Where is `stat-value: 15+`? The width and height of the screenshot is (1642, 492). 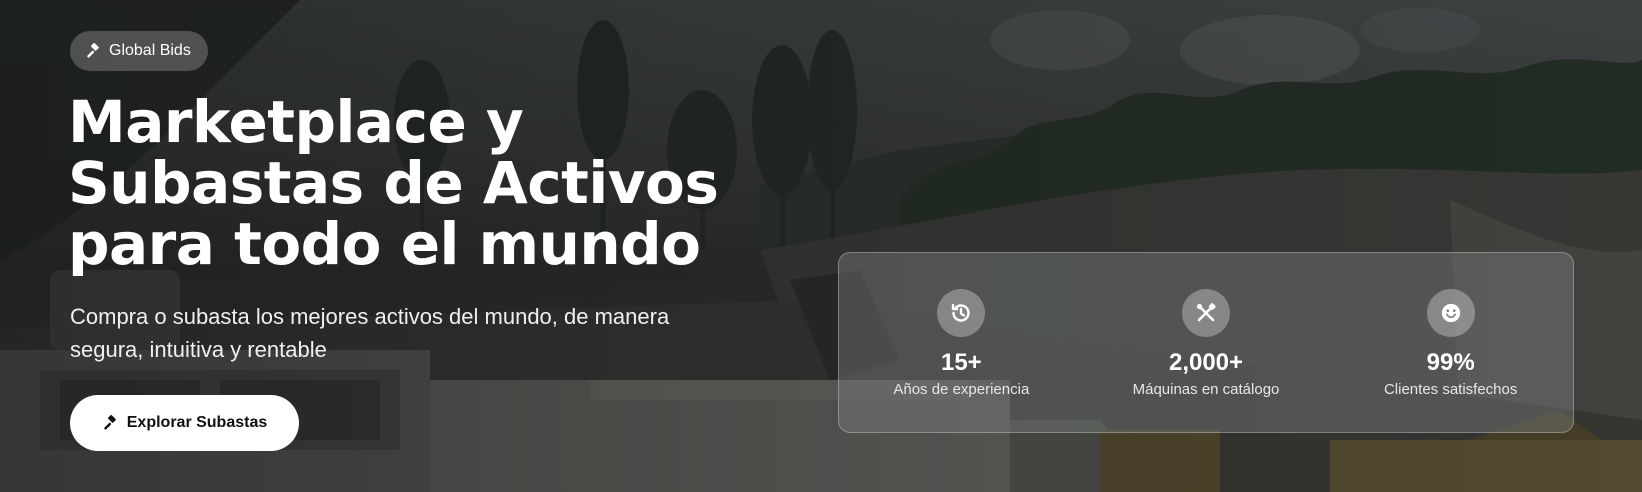 stat-value: 15+ is located at coordinates (961, 362).